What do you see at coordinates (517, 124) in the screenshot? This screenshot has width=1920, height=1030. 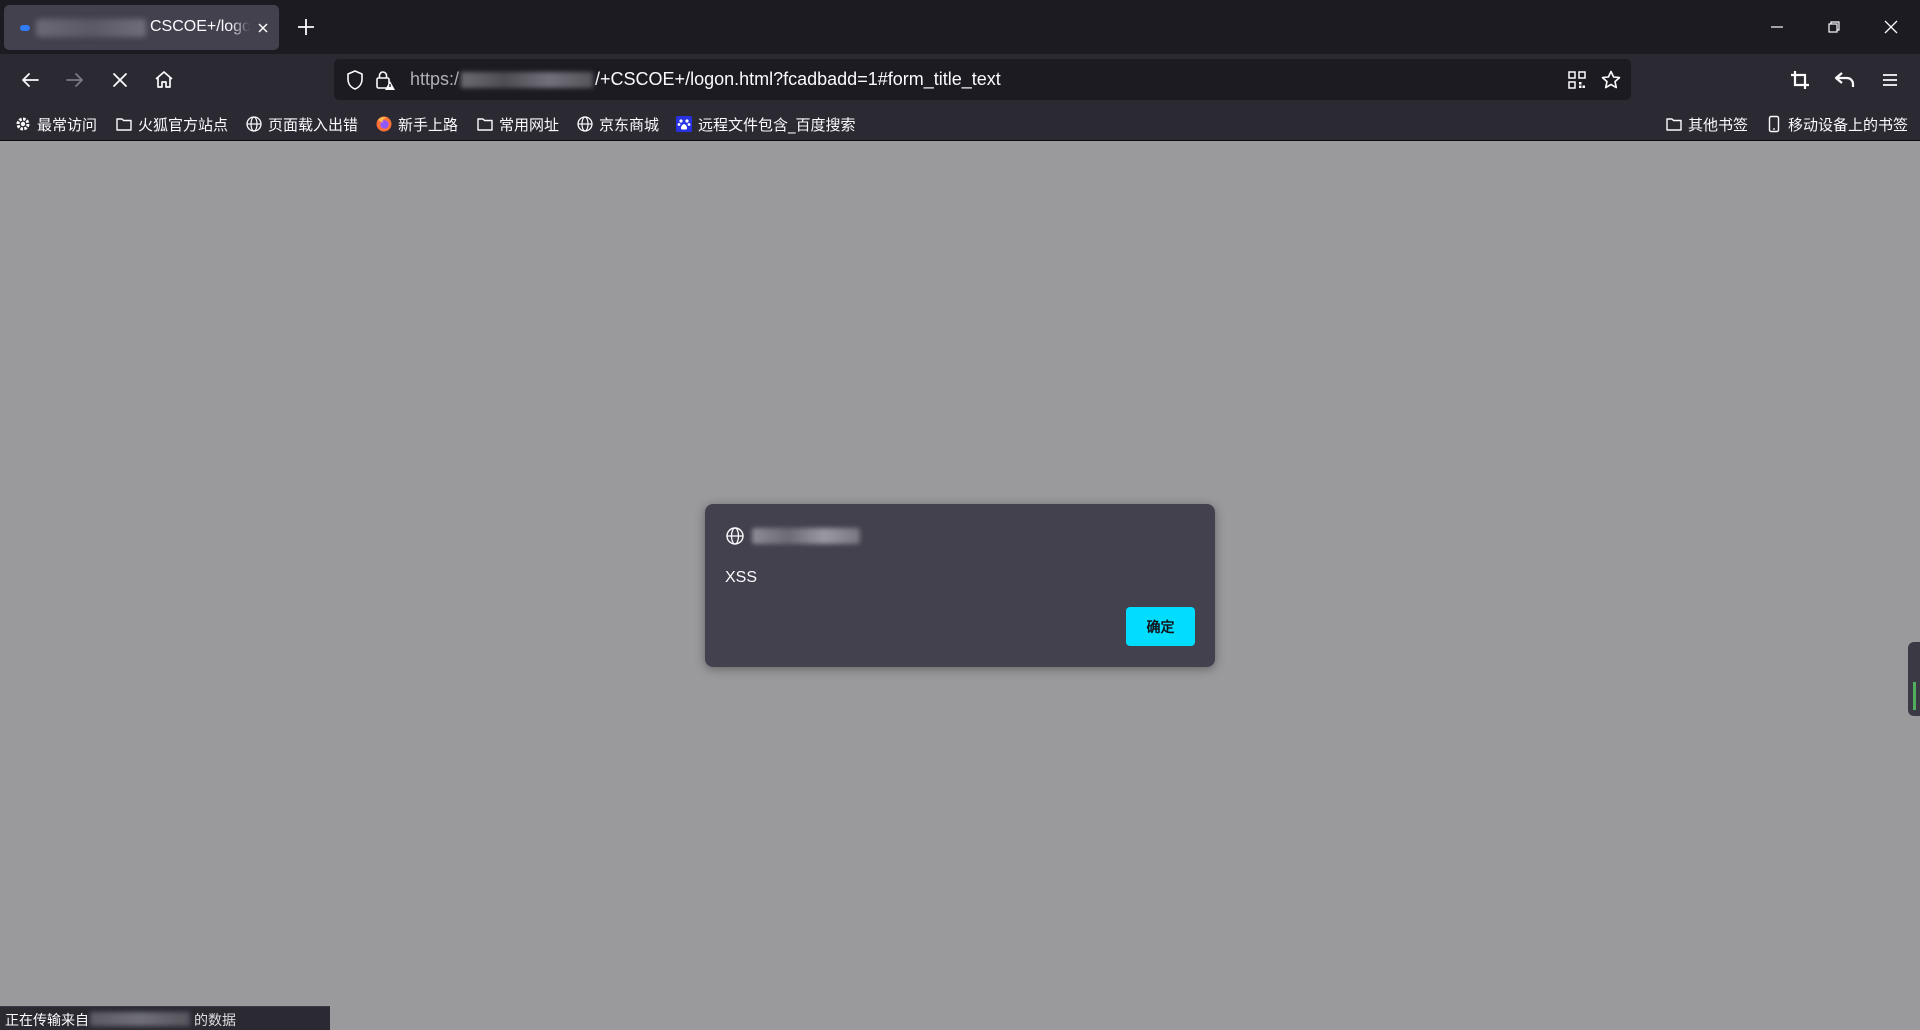 I see `bookmark-common-sites: 常用网址` at bounding box center [517, 124].